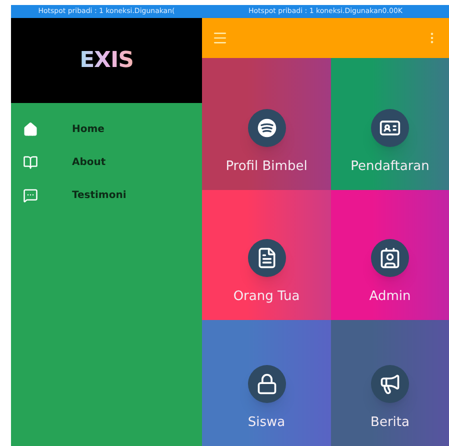 The width and height of the screenshot is (449, 446). What do you see at coordinates (30, 195) in the screenshot?
I see `chat-icon` at bounding box center [30, 195].